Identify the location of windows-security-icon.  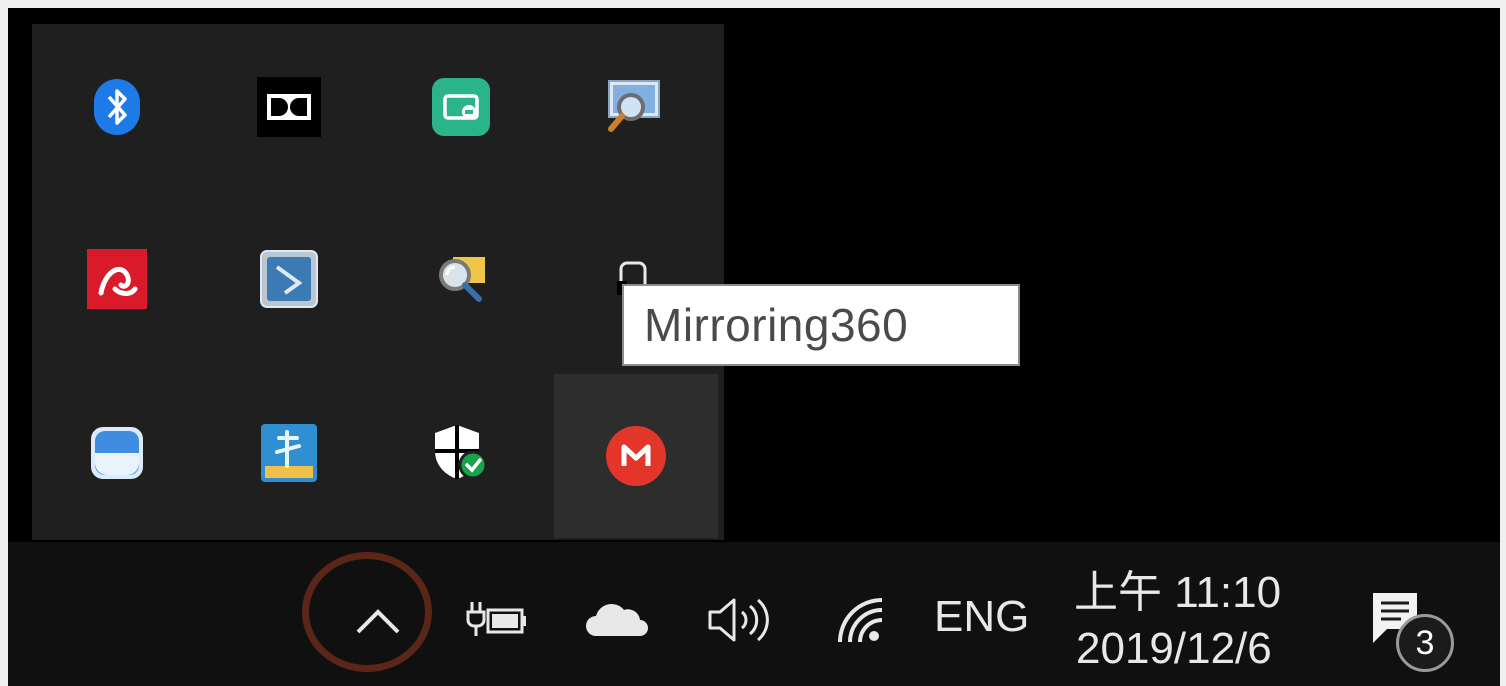
(461, 453).